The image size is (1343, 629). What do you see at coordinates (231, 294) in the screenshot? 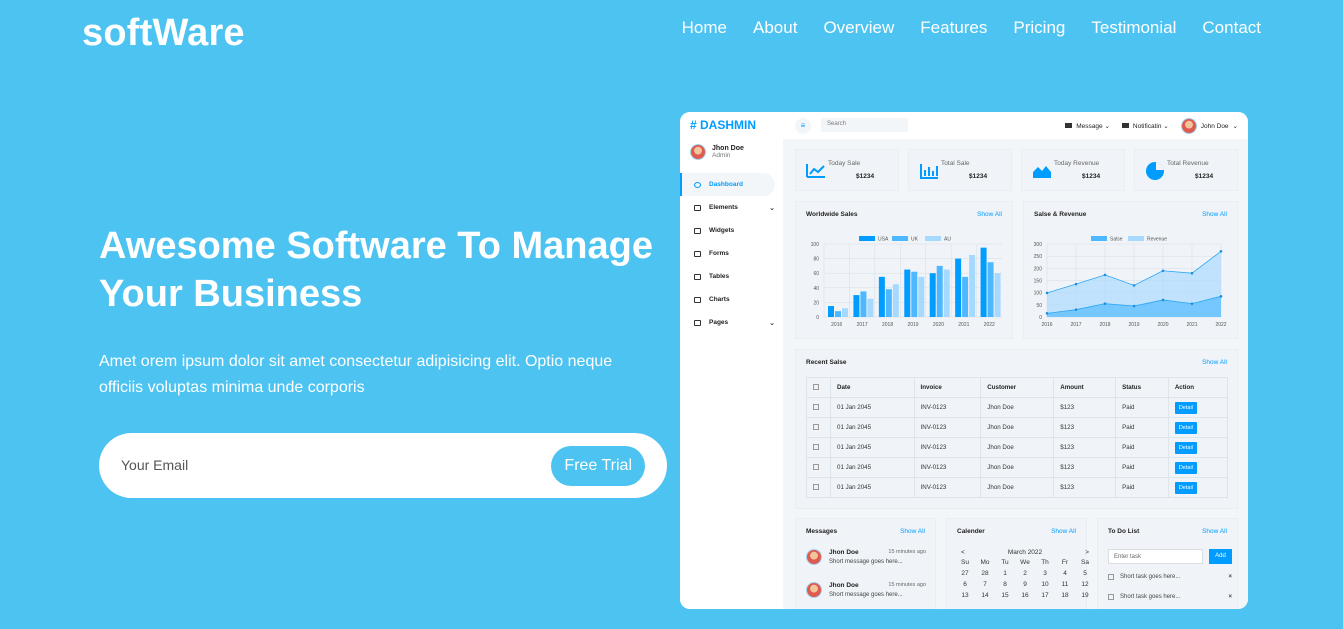
I see `hero-title-line2: Your Business` at bounding box center [231, 294].